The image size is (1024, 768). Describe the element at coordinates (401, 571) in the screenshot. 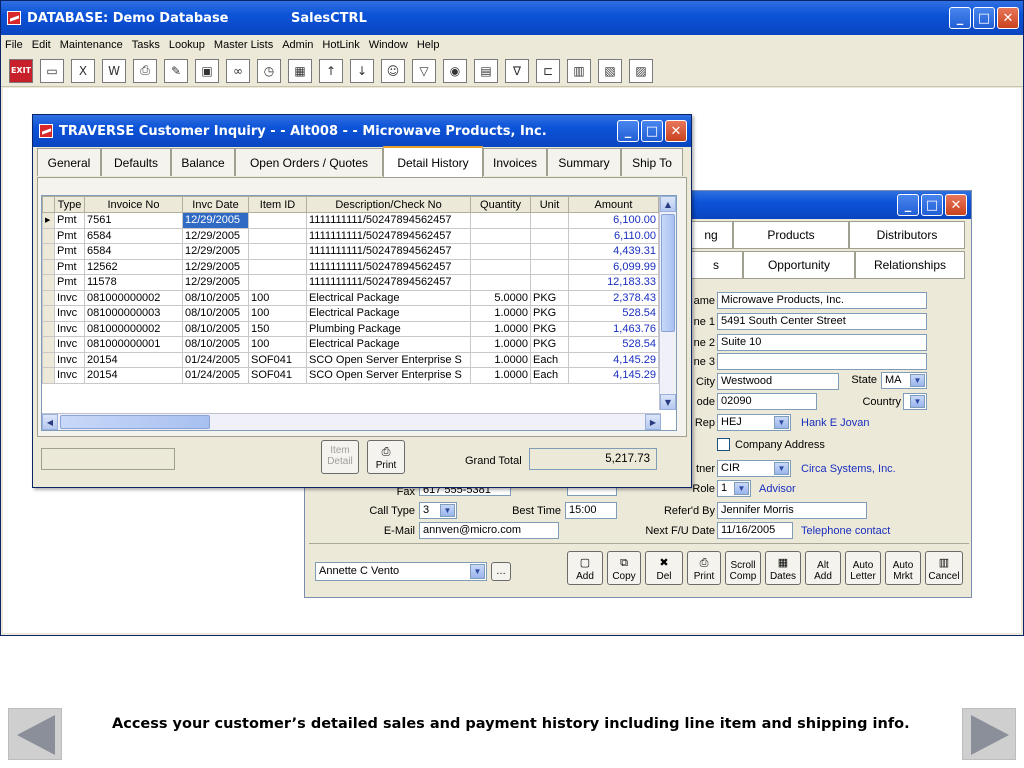

I see `contact-select: Annette C Vento ▼` at that location.